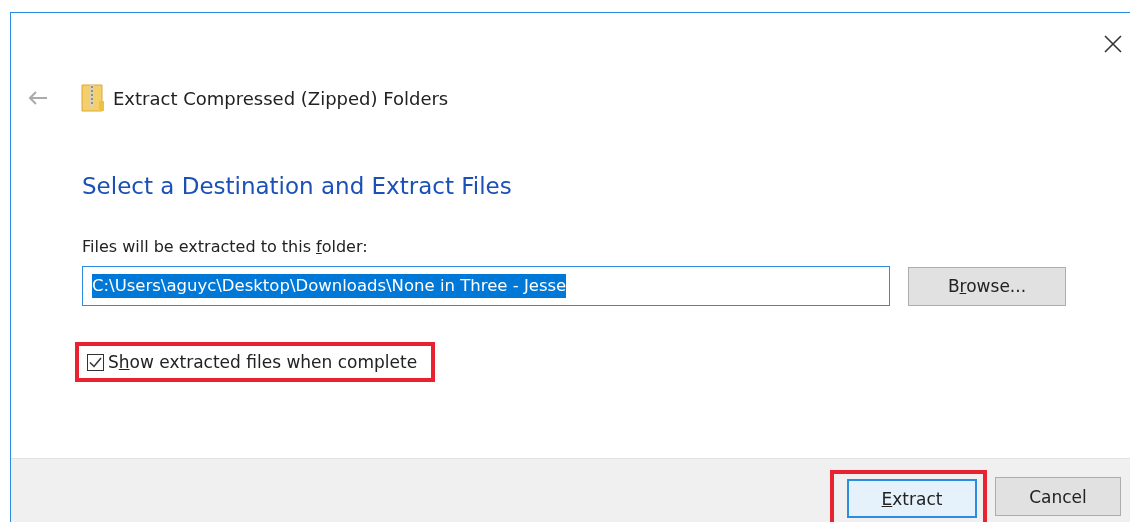 The image size is (1130, 522). What do you see at coordinates (225, 247) in the screenshot?
I see `destination-label: Files will be extracted to this folder:` at bounding box center [225, 247].